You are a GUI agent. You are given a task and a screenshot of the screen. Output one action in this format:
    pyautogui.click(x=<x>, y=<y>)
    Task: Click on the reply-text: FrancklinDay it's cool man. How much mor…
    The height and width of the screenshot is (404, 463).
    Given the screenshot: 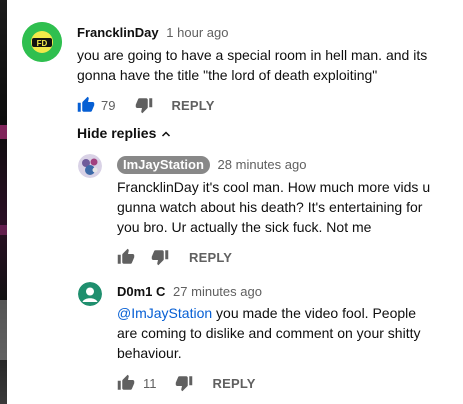 What is the action you would take?
    pyautogui.click(x=287, y=207)
    